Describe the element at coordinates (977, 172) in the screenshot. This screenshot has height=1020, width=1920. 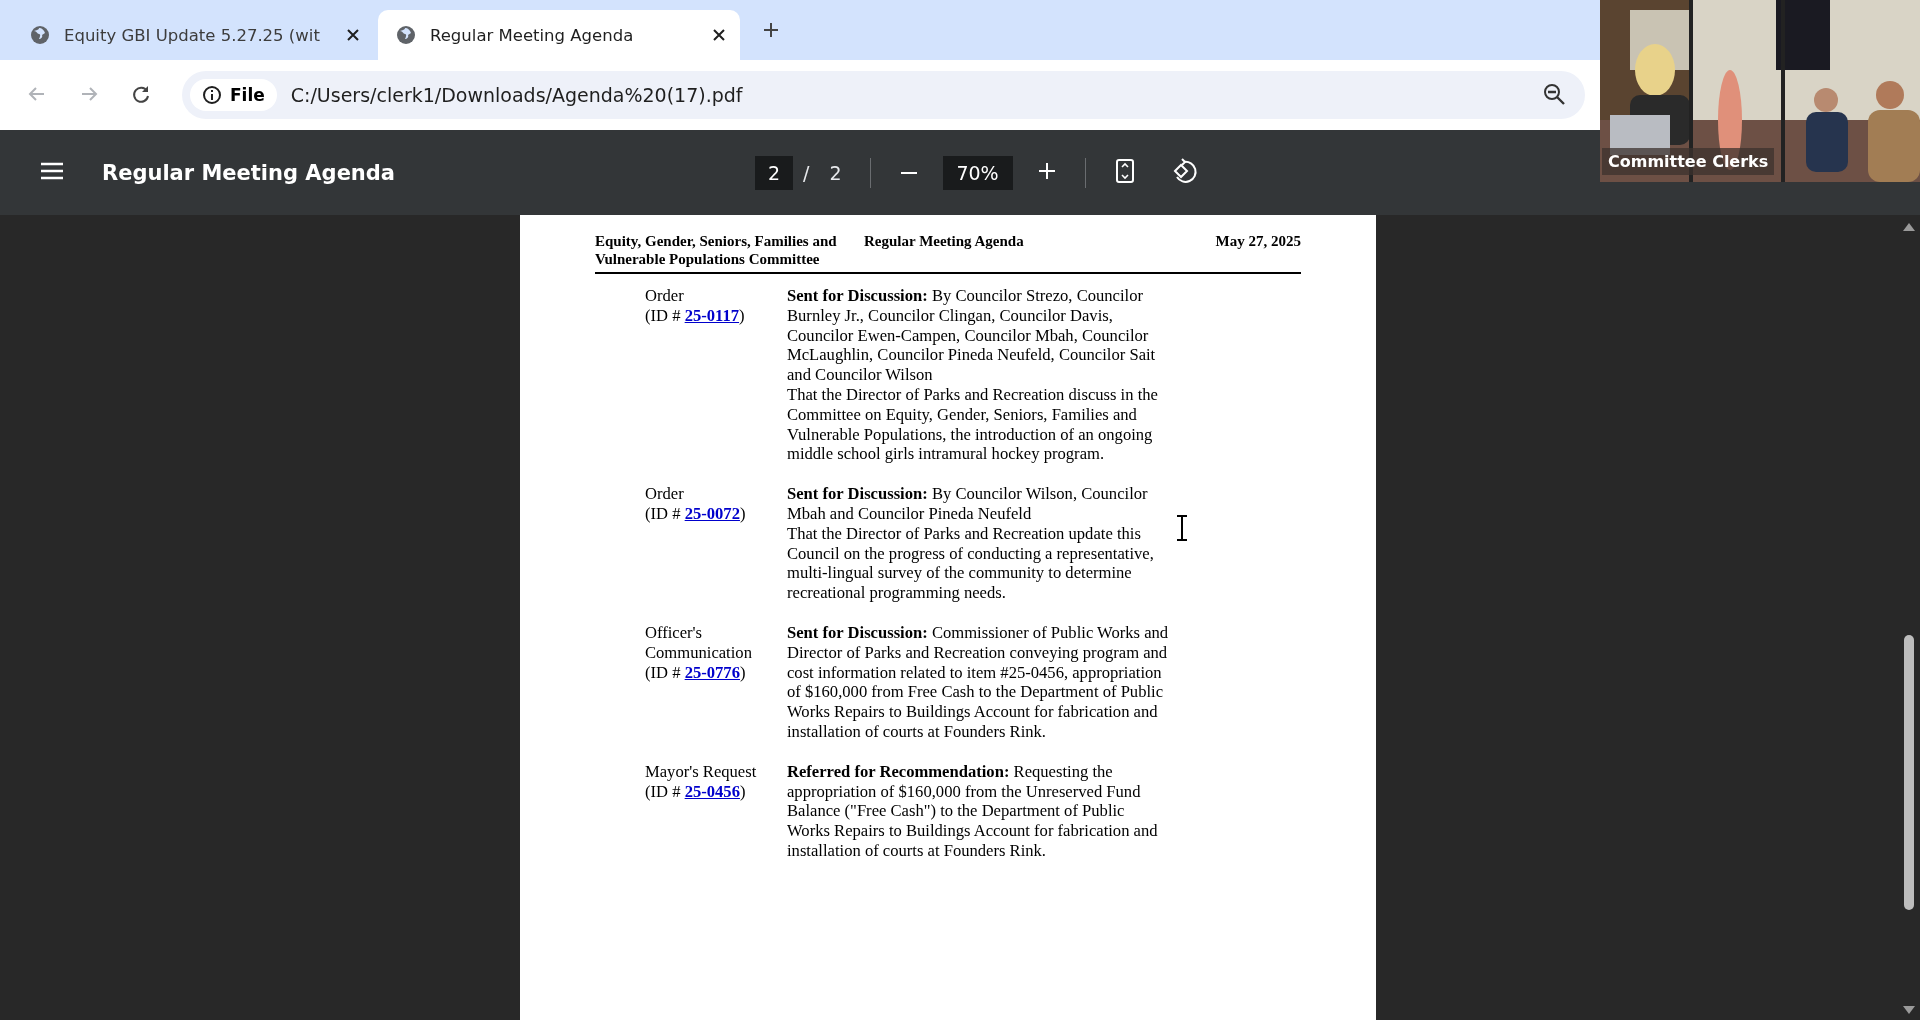
I see `zoom-field: 70%` at that location.